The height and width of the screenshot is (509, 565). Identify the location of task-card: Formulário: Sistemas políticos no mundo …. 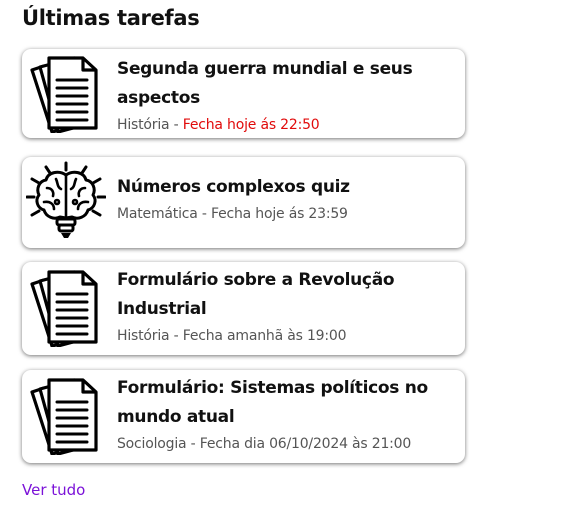
(243, 416).